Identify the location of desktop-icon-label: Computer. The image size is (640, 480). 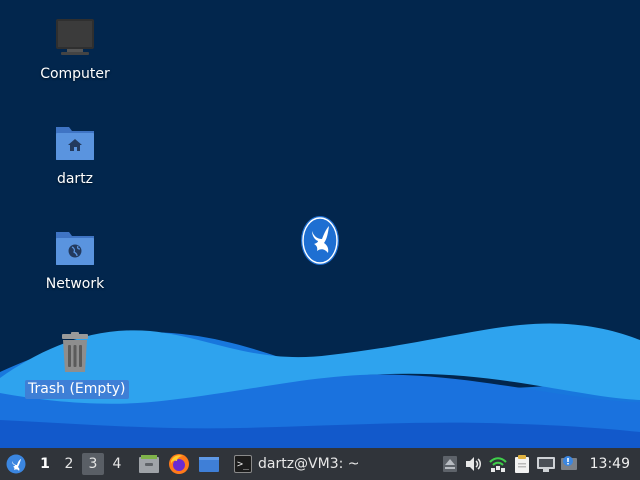
(75, 74).